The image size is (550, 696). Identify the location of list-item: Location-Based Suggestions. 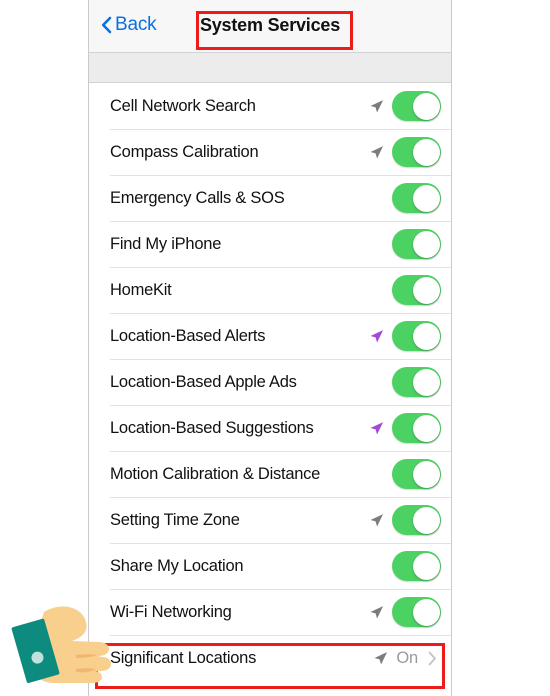
(270, 428).